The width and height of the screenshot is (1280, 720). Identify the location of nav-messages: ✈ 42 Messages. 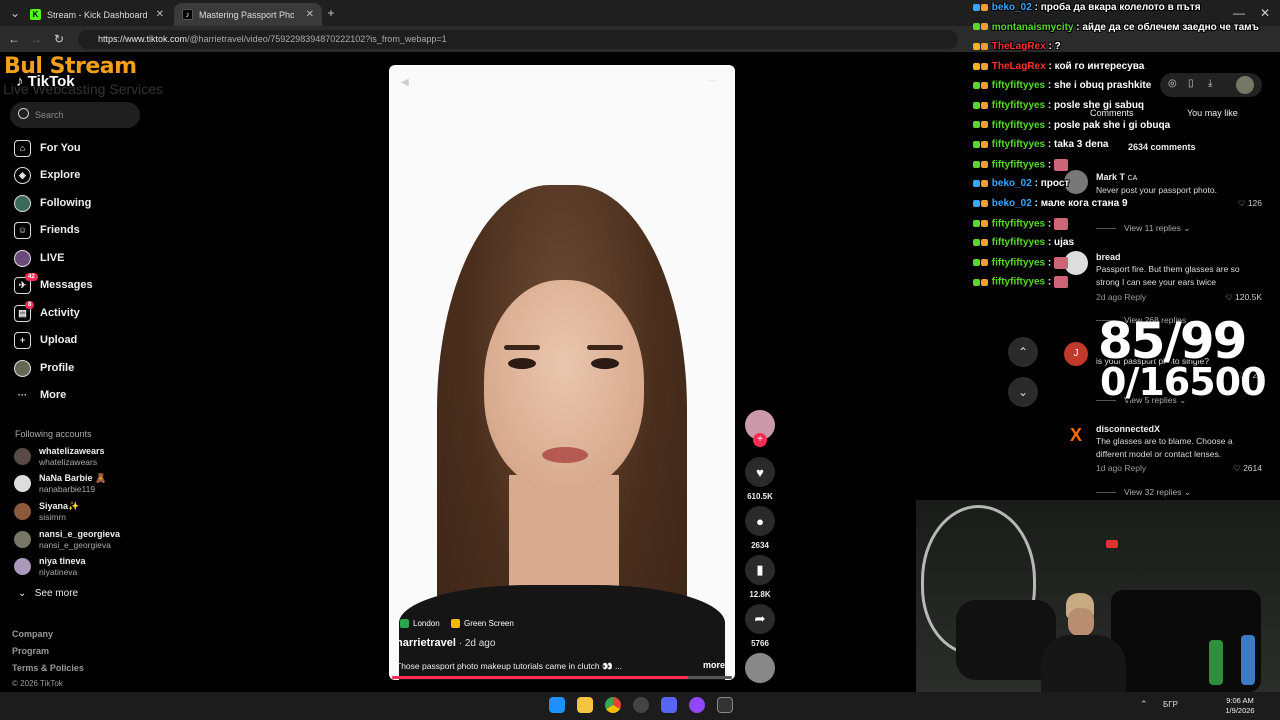
(53, 283).